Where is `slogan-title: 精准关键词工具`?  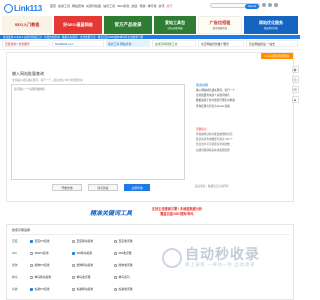 slogan-title: 精准关键词工具 is located at coordinates (110, 213).